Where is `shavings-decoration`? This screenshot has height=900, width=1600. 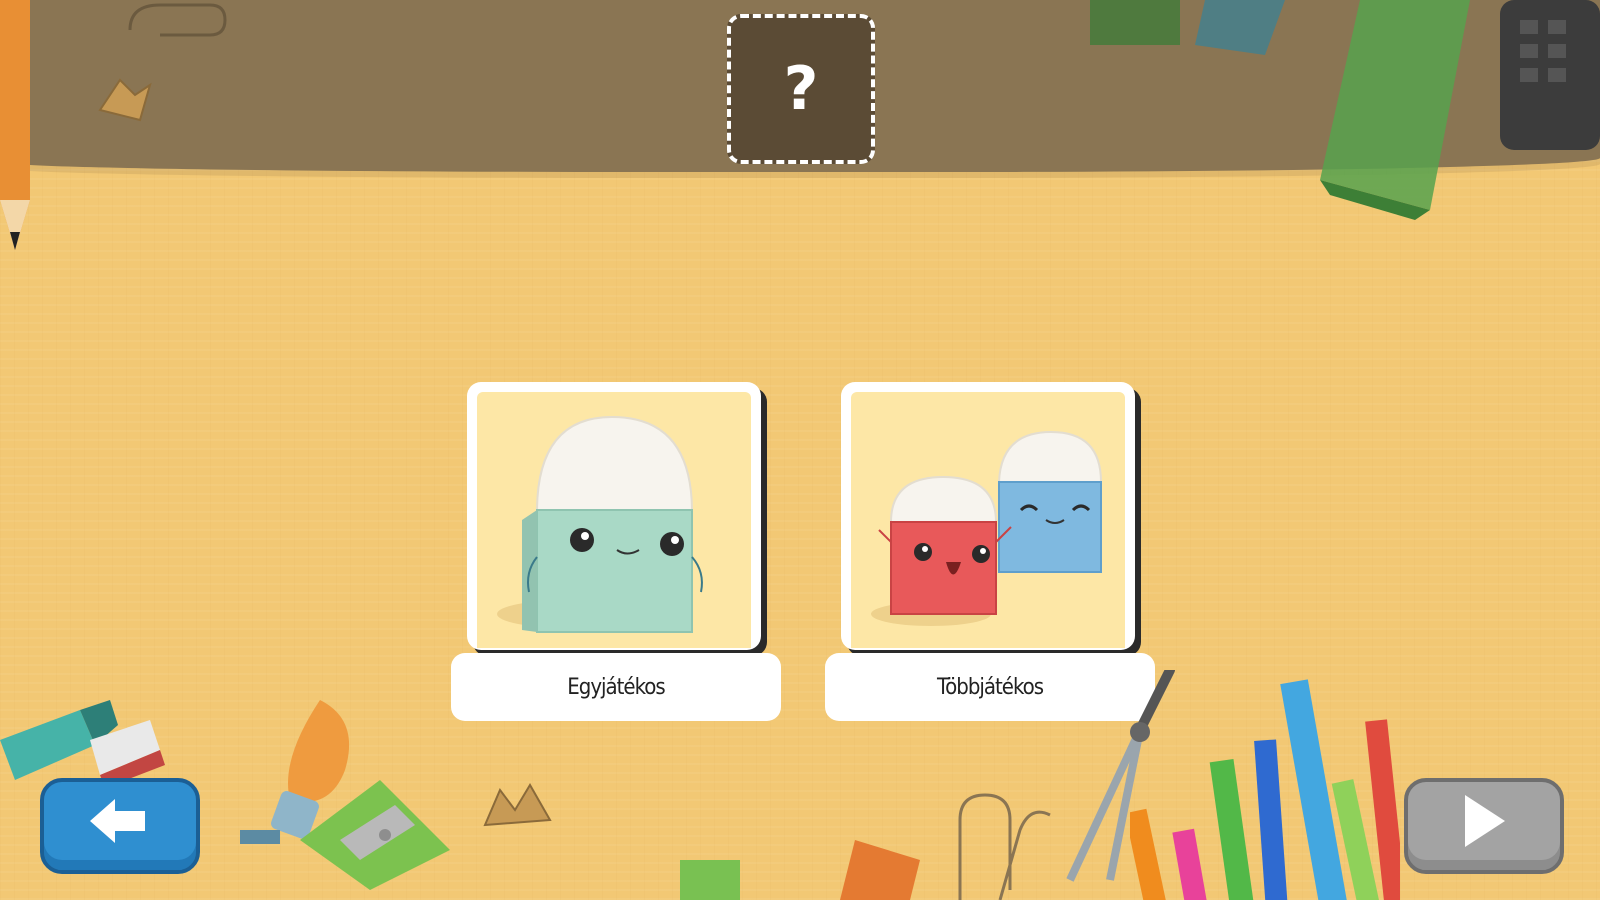
shavings-decoration is located at coordinates (517, 805).